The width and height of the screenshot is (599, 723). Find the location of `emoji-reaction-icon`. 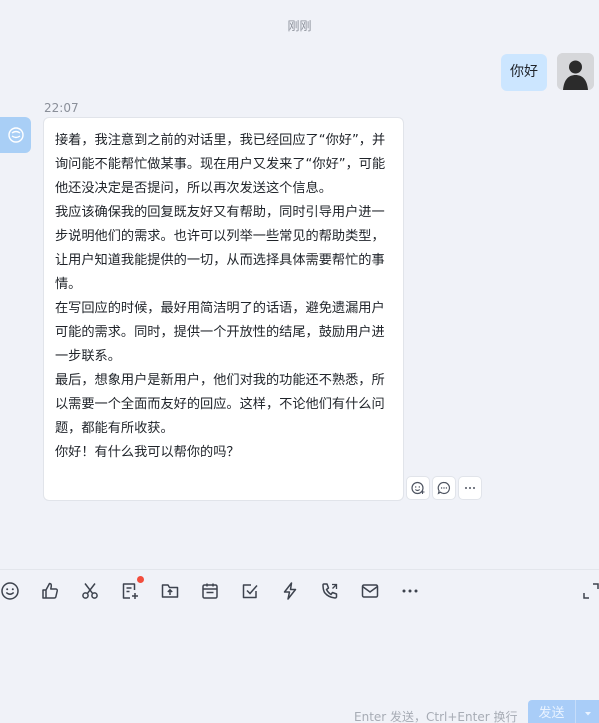

emoji-reaction-icon is located at coordinates (418, 488).